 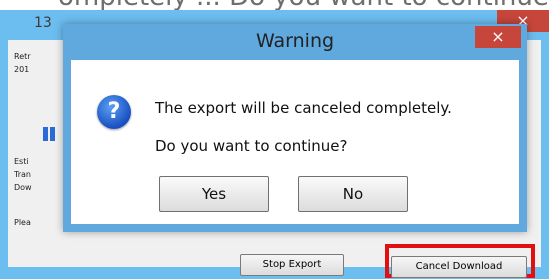 What do you see at coordinates (353, 194) in the screenshot?
I see `no-button: No` at bounding box center [353, 194].